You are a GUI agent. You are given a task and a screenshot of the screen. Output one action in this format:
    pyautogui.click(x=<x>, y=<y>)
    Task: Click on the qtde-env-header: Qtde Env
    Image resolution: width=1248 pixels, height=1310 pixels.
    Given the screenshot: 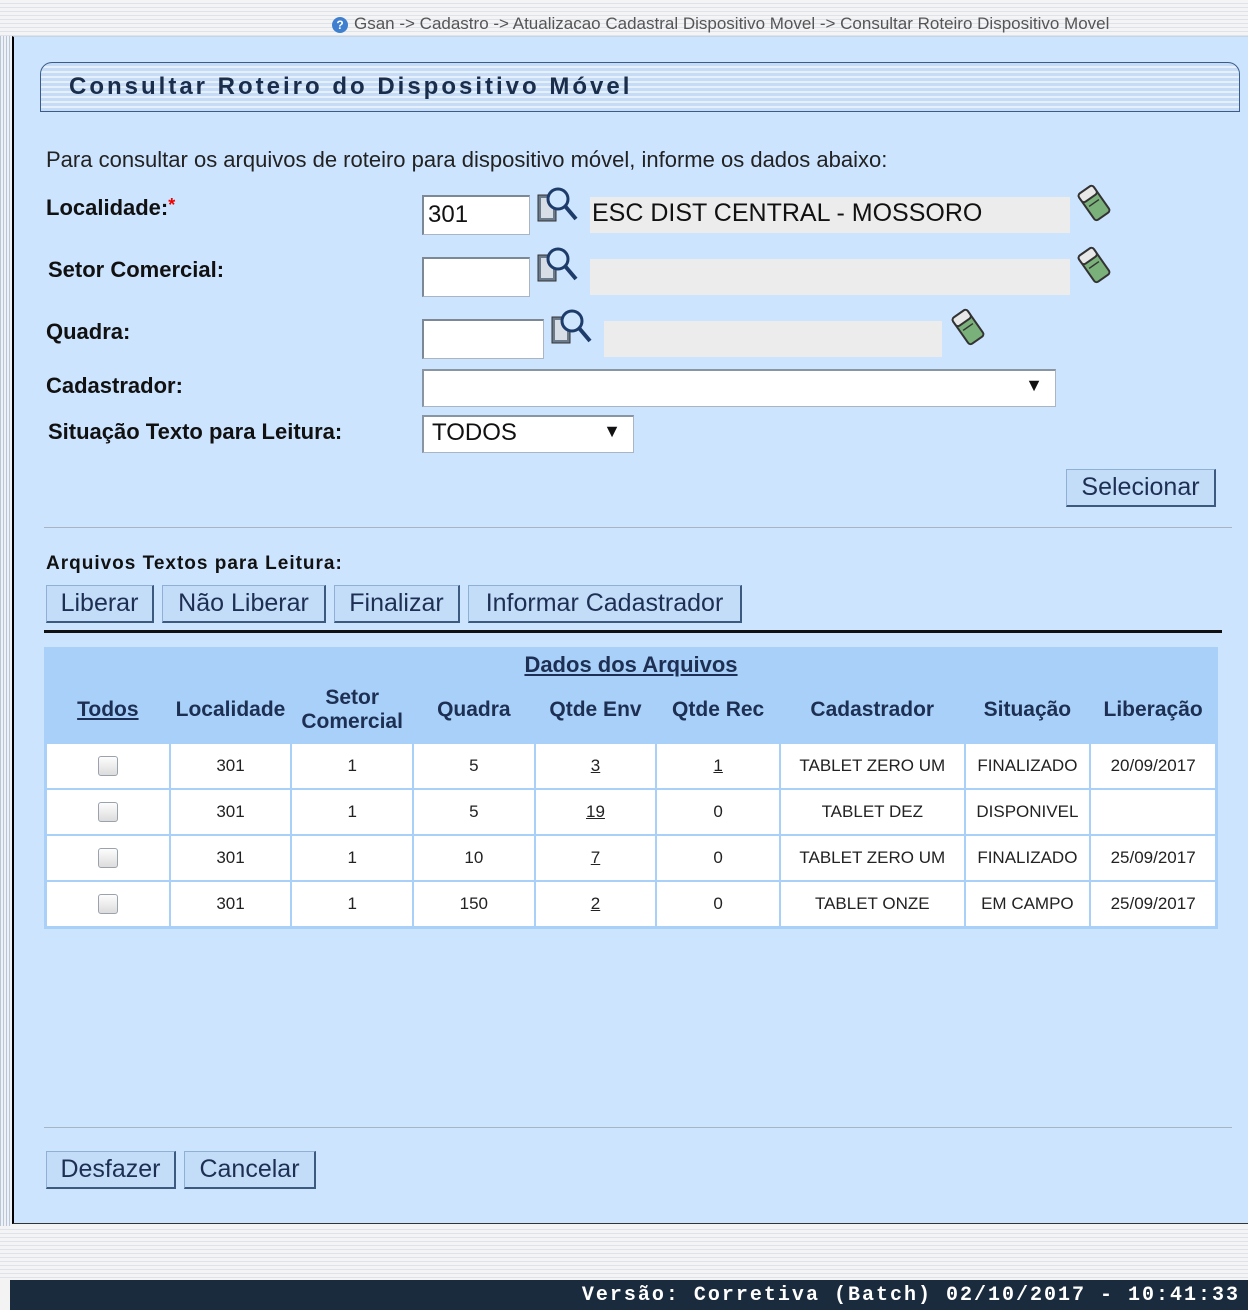 What is the action you would take?
    pyautogui.click(x=595, y=710)
    